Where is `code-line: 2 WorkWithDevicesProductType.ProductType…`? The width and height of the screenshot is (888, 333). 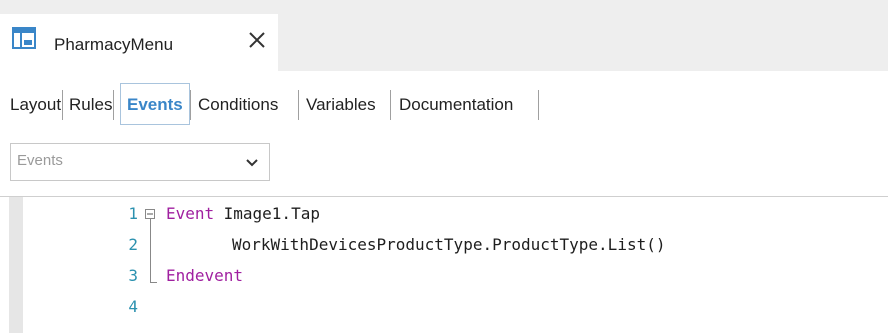 code-line: 2 WorkWithDevicesProductType.ProductType… is located at coordinates (444, 249).